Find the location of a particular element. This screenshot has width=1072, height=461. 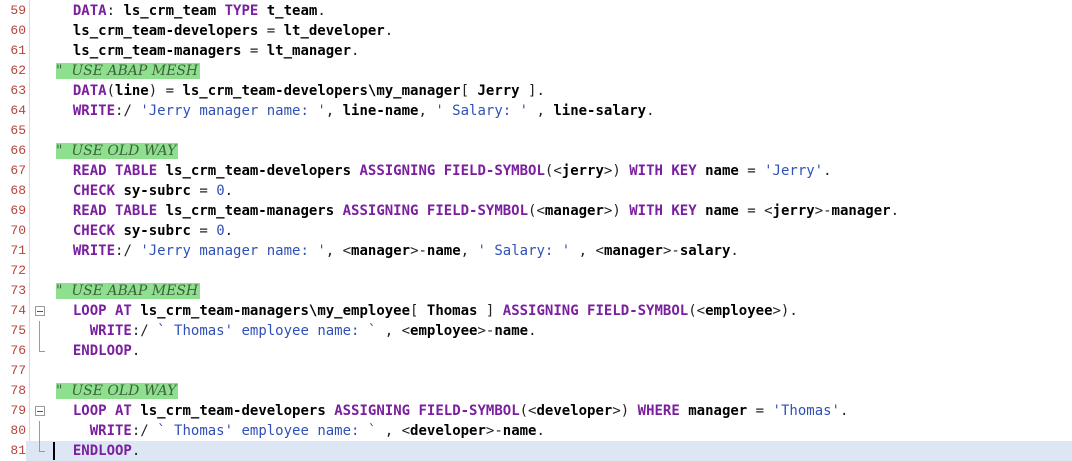

operator-token: >). is located at coordinates (785, 311).